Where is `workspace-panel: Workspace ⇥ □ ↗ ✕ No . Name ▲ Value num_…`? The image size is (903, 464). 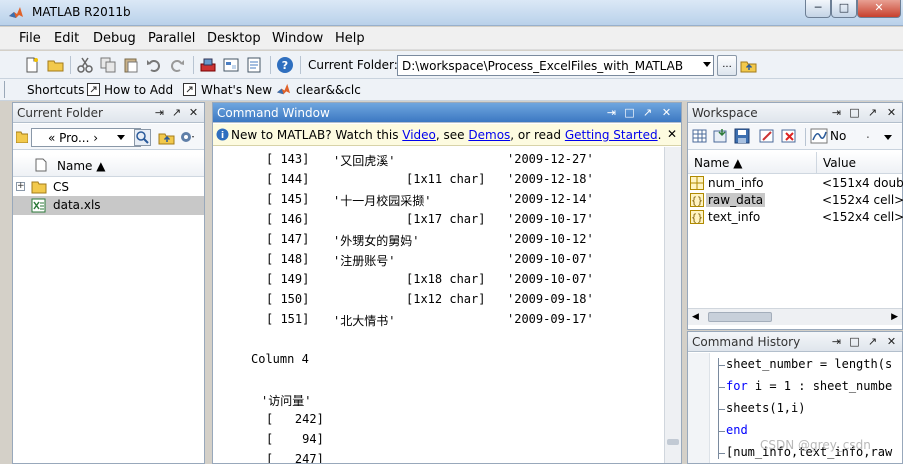 workspace-panel: Workspace ⇥ □ ↗ ✕ No . Name ▲ Value num_… is located at coordinates (795, 216).